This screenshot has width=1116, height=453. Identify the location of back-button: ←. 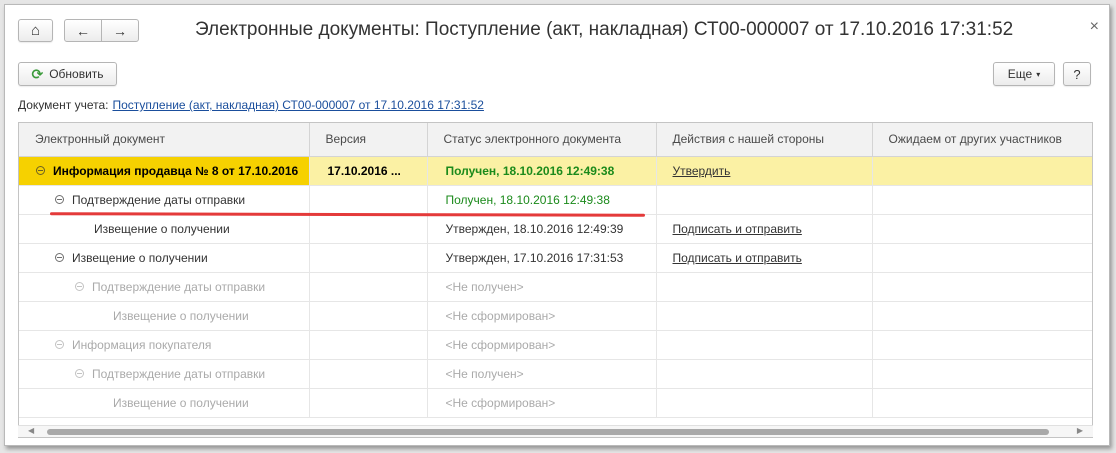
(83, 30).